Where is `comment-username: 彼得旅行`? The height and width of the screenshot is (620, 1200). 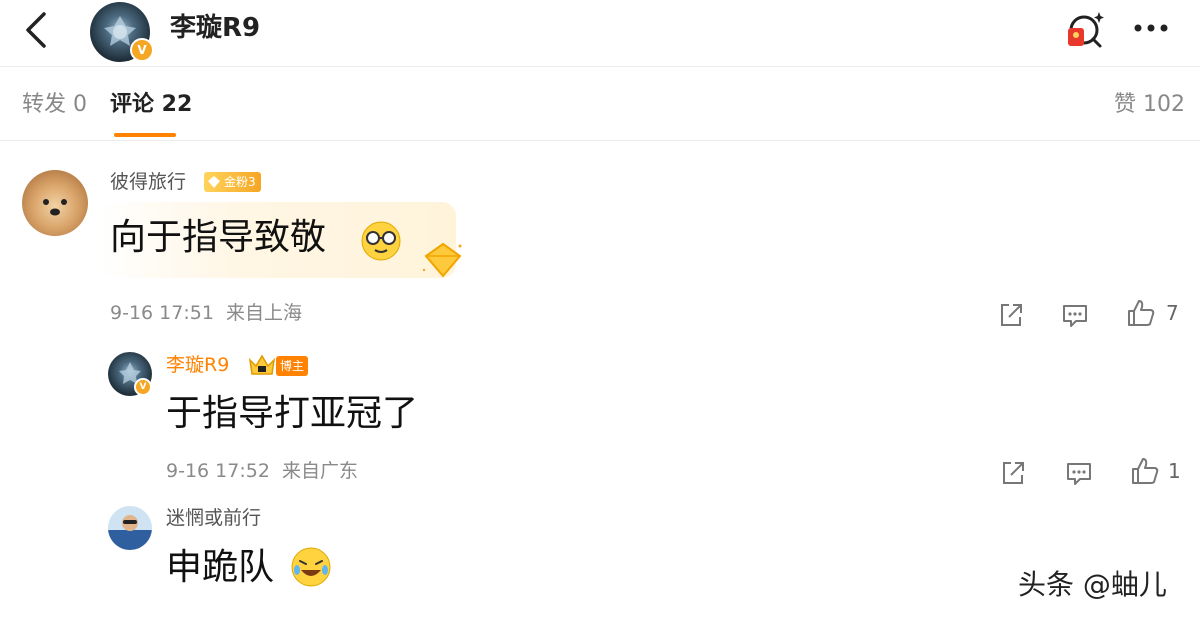
comment-username: 彼得旅行 is located at coordinates (148, 182).